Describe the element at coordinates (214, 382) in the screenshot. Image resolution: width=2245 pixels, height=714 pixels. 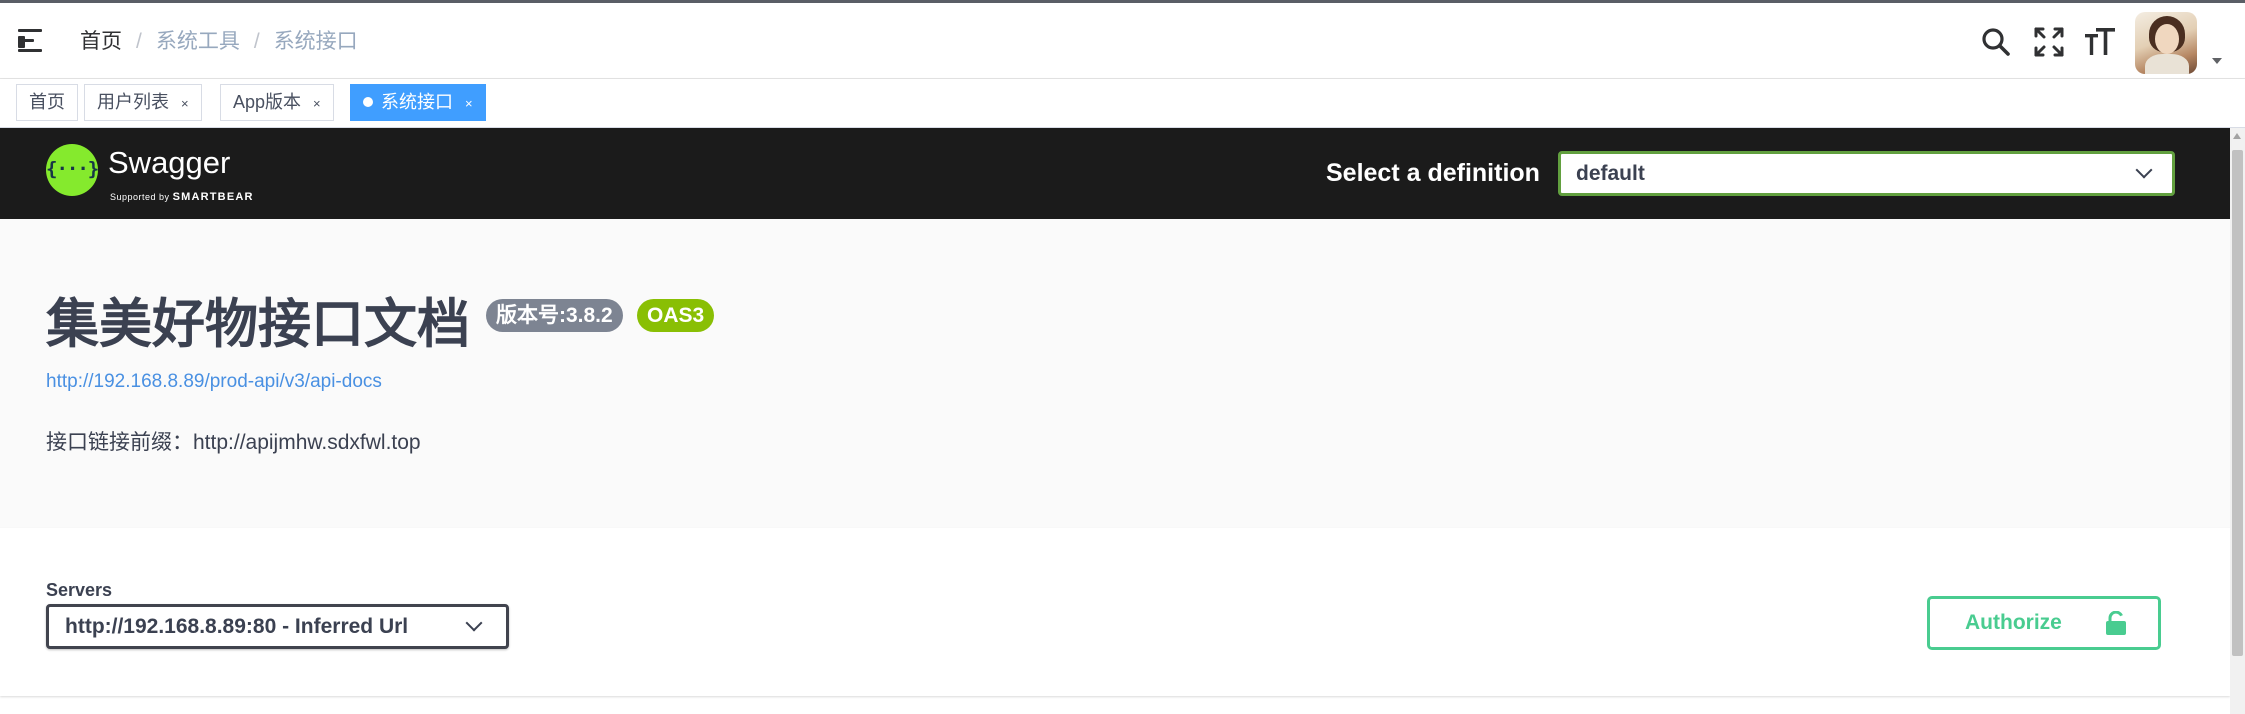
I see `api-docs-link: http://192.168.8.89/prod-api/v3/api-docs` at that location.